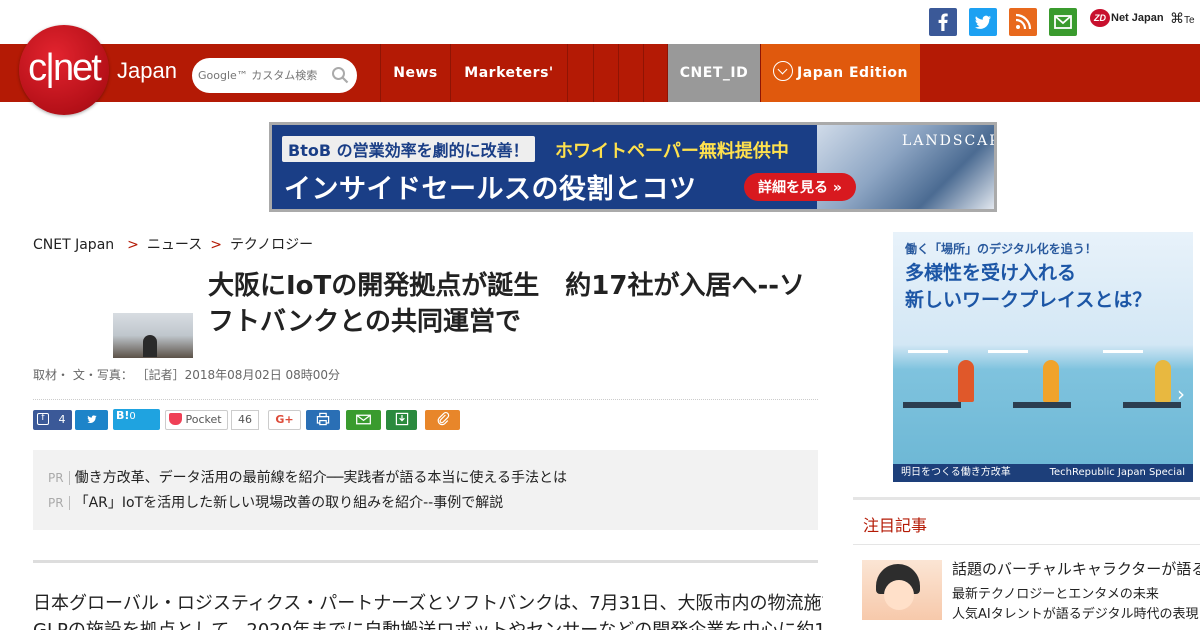 This screenshot has width=1200, height=630. I want to click on save-button, so click(401, 420).